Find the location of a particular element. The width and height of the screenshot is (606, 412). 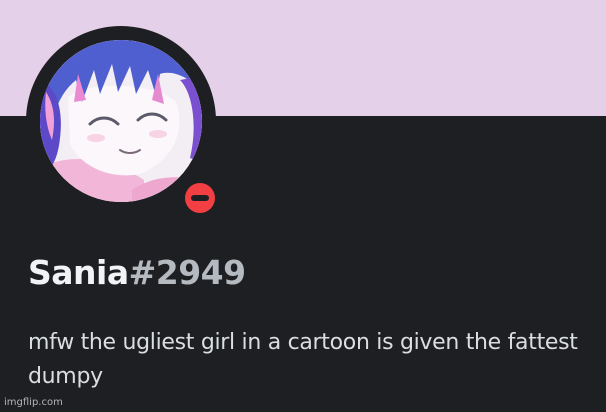

status-bar is located at coordinates (200, 198).